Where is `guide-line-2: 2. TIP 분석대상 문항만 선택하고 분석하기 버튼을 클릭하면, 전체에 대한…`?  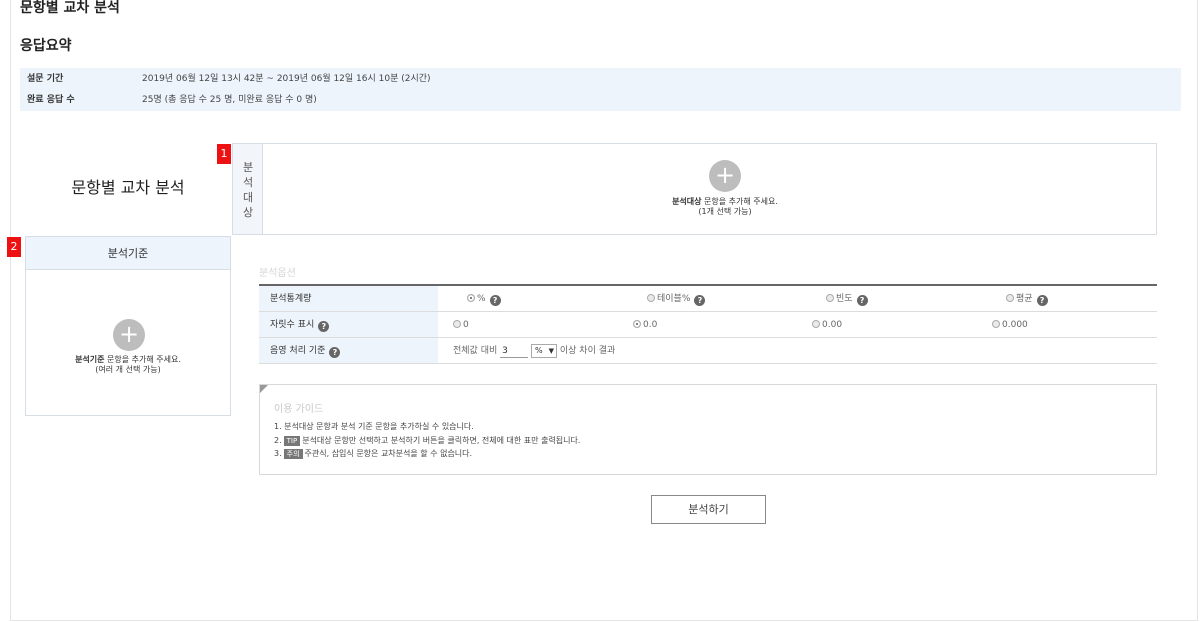 guide-line-2: 2. TIP 분석대상 문항만 선택하고 분석하기 버튼을 클릭하면, 전체에 대한… is located at coordinates (427, 441).